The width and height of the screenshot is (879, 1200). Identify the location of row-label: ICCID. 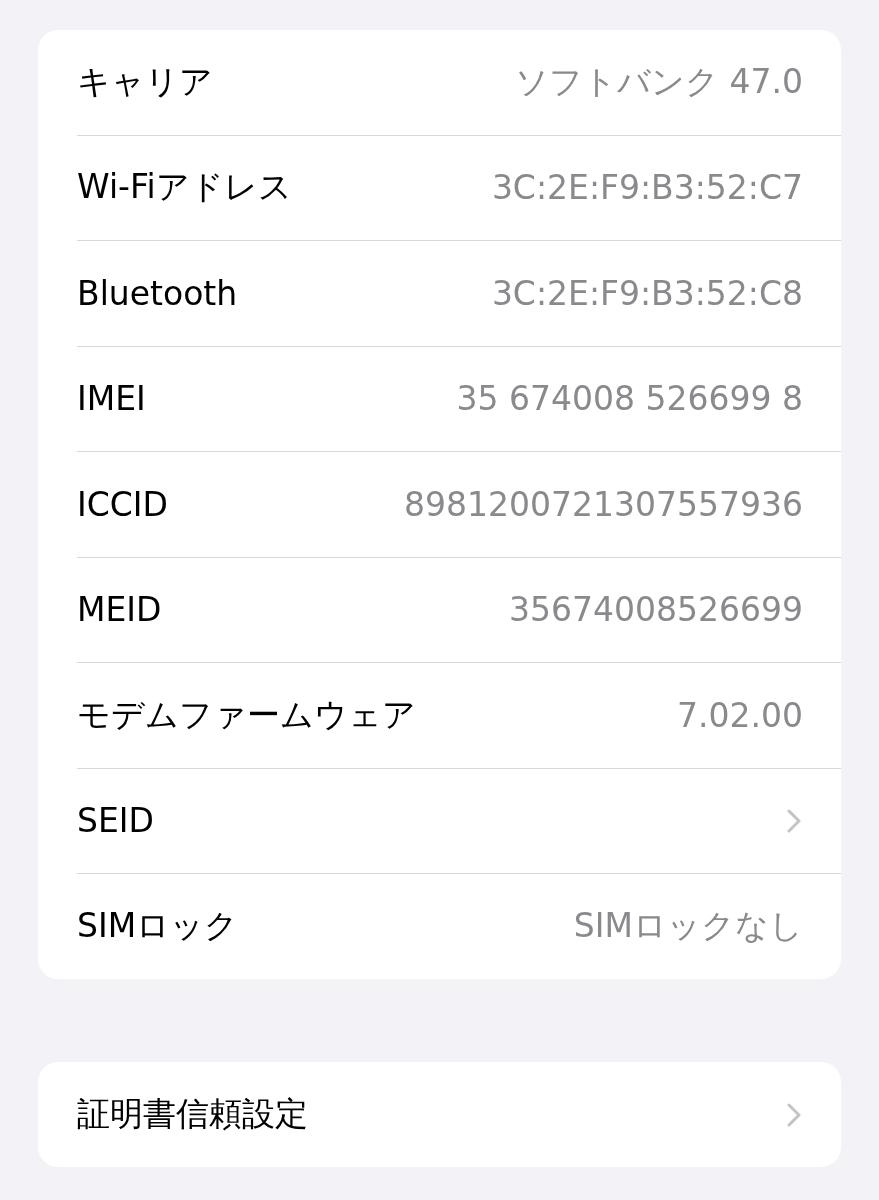
(122, 504).